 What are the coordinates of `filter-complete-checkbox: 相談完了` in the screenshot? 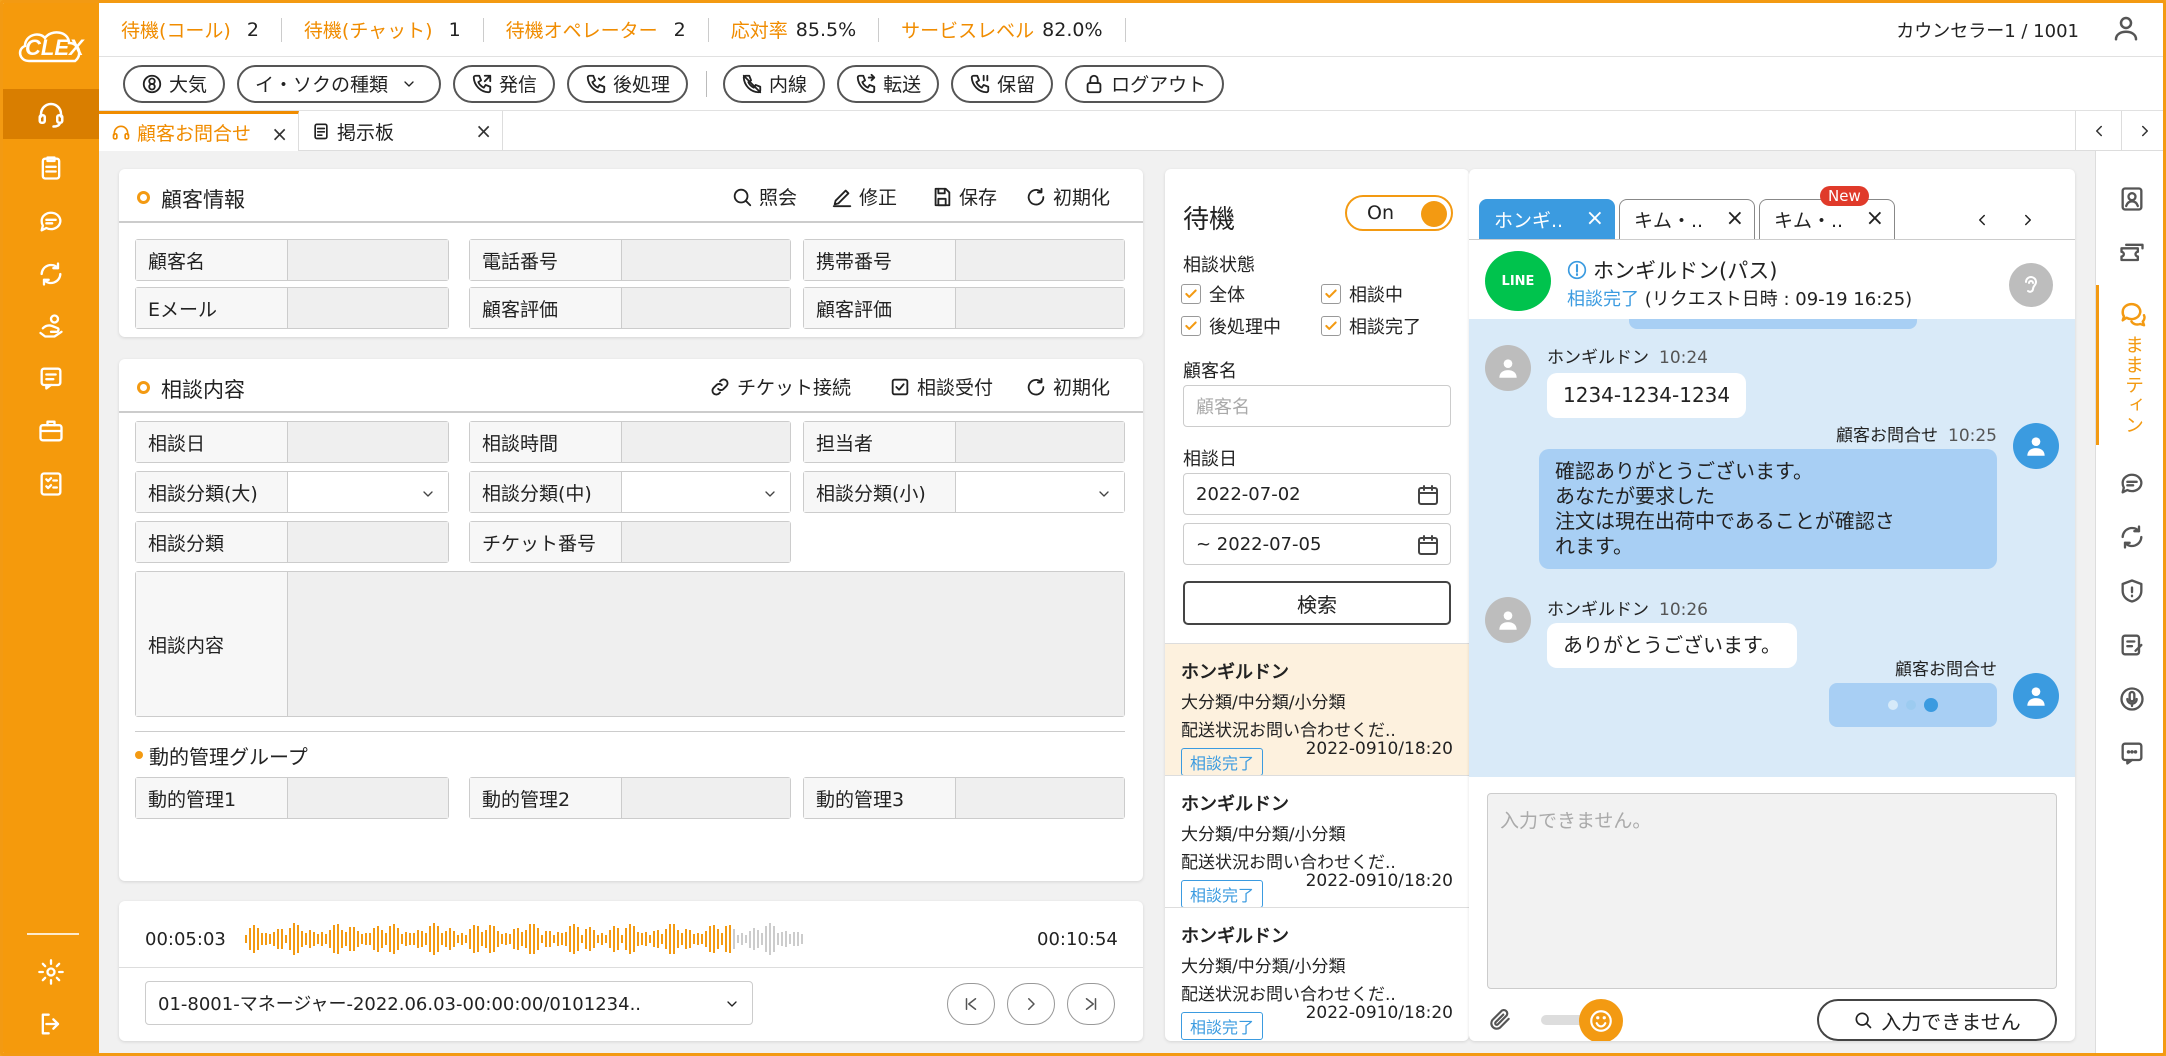 It's located at (1371, 326).